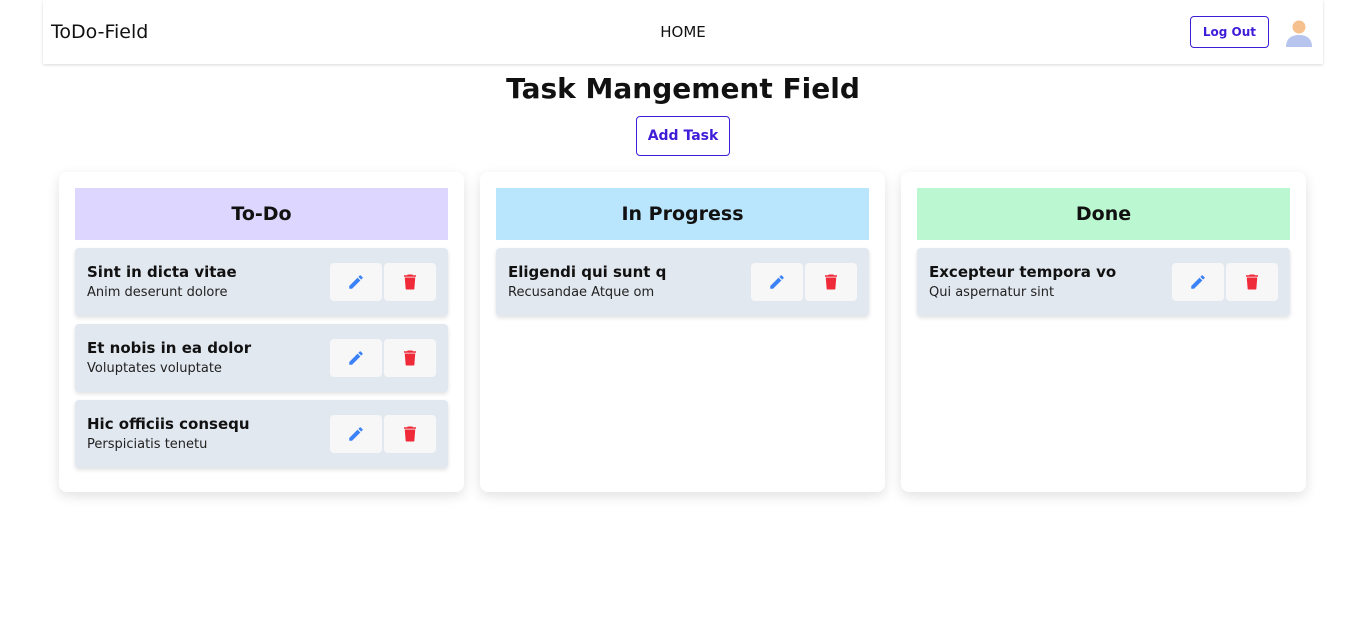 Image resolution: width=1366 pixels, height=617 pixels. What do you see at coordinates (1023, 271) in the screenshot?
I see `task-title: Excepteur tempora vo` at bounding box center [1023, 271].